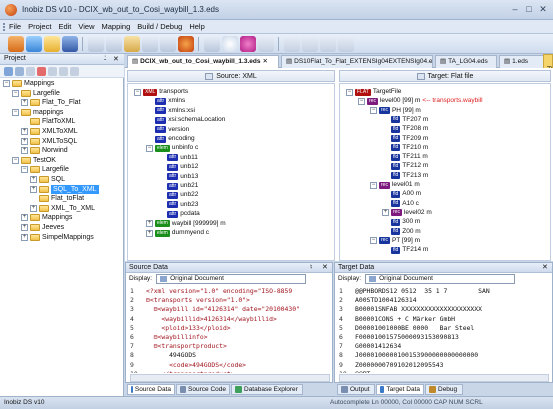 The image size is (553, 409). I want to click on menu-item-edit: Edit, so click(64, 26).